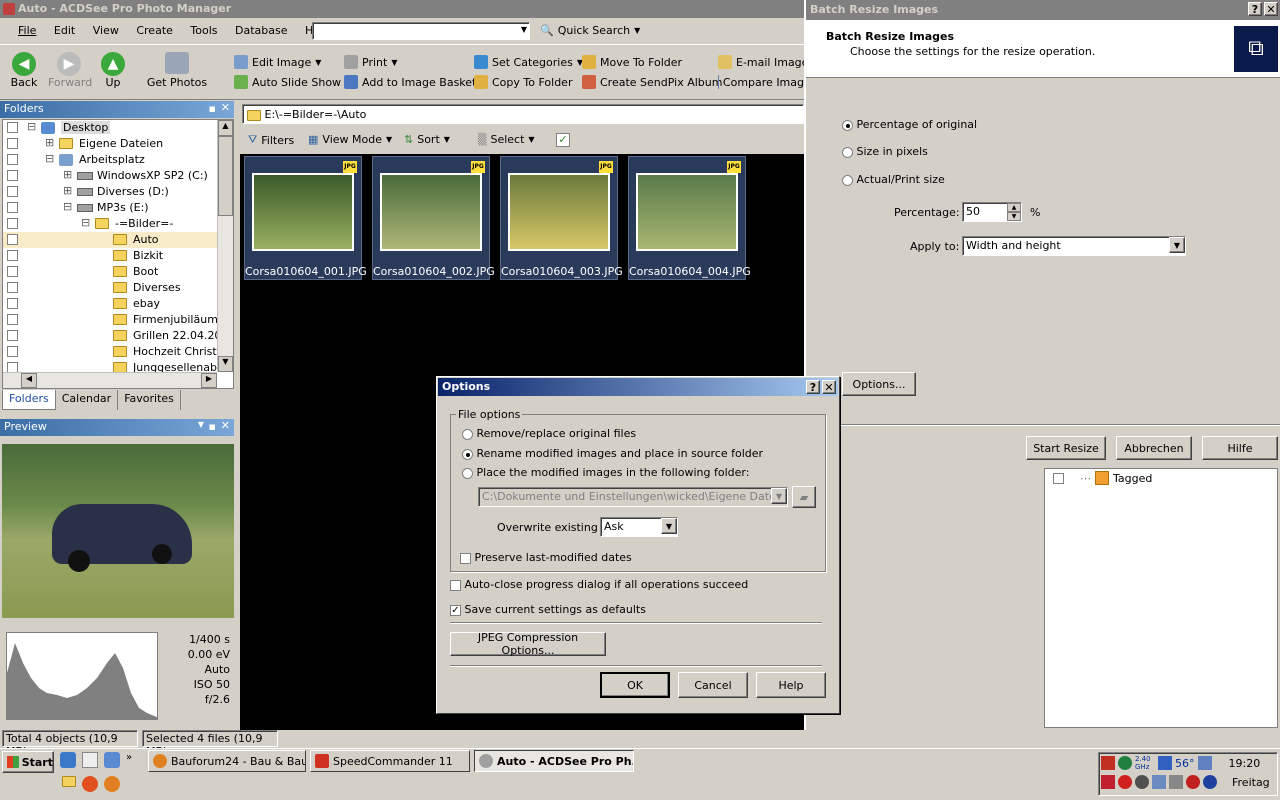 This screenshot has height=800, width=1280. Describe the element at coordinates (225, 364) in the screenshot. I see `scroll-down-arrow-icon: ▼` at that location.